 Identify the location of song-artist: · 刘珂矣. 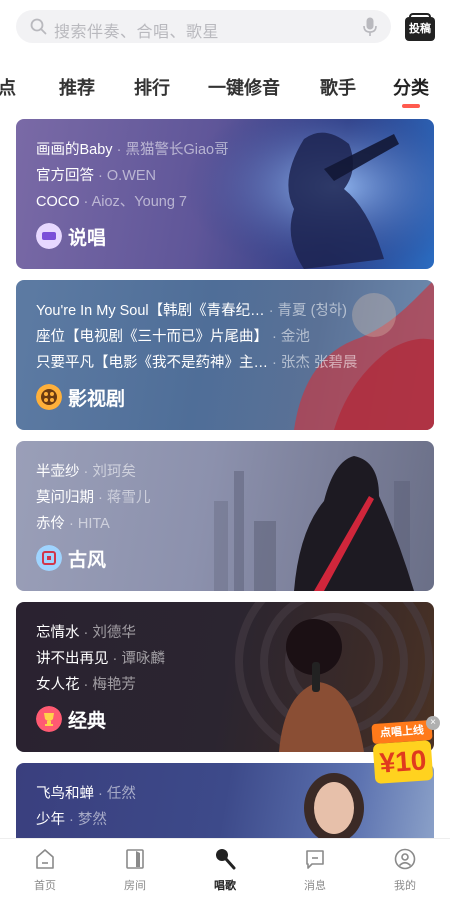
(109, 472).